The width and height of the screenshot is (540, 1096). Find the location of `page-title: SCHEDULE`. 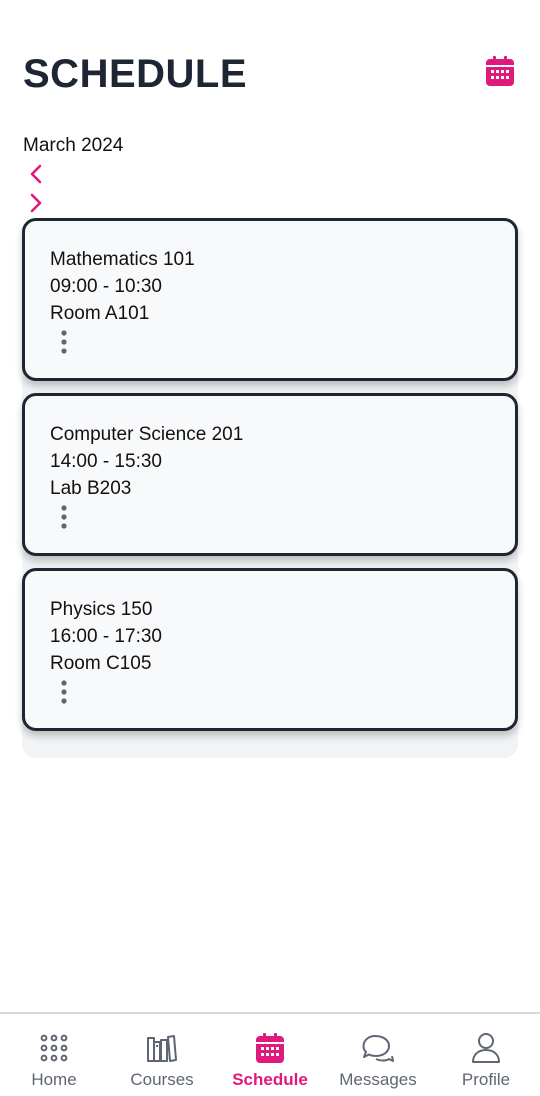

page-title: SCHEDULE is located at coordinates (135, 74).